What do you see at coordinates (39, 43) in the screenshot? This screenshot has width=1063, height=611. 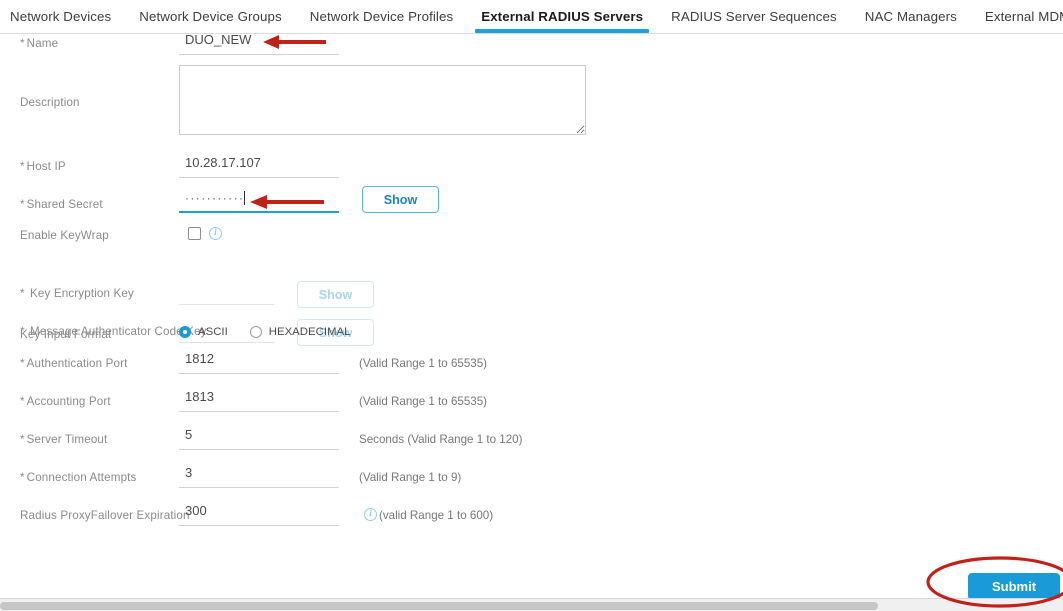 I see `name-label: * Name` at bounding box center [39, 43].